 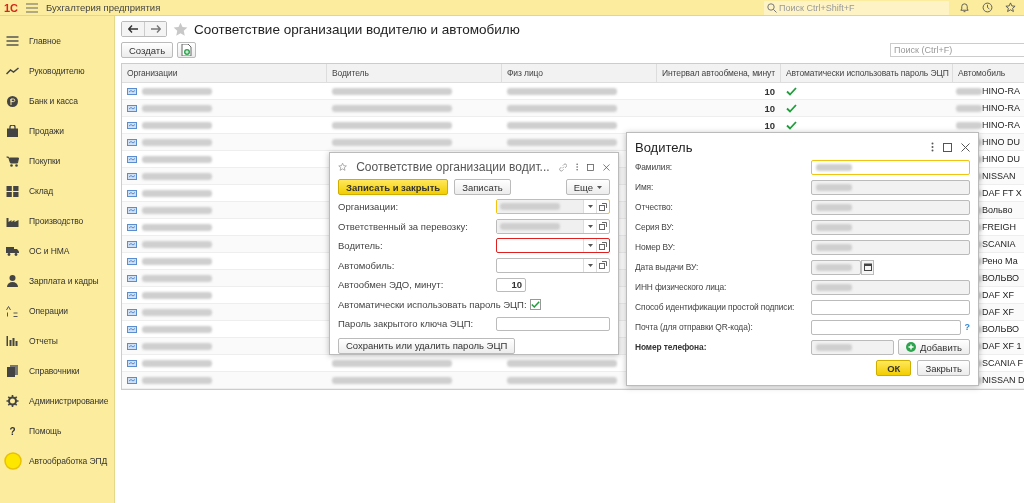 What do you see at coordinates (590, 207) in the screenshot?
I see `caret-icon` at bounding box center [590, 207].